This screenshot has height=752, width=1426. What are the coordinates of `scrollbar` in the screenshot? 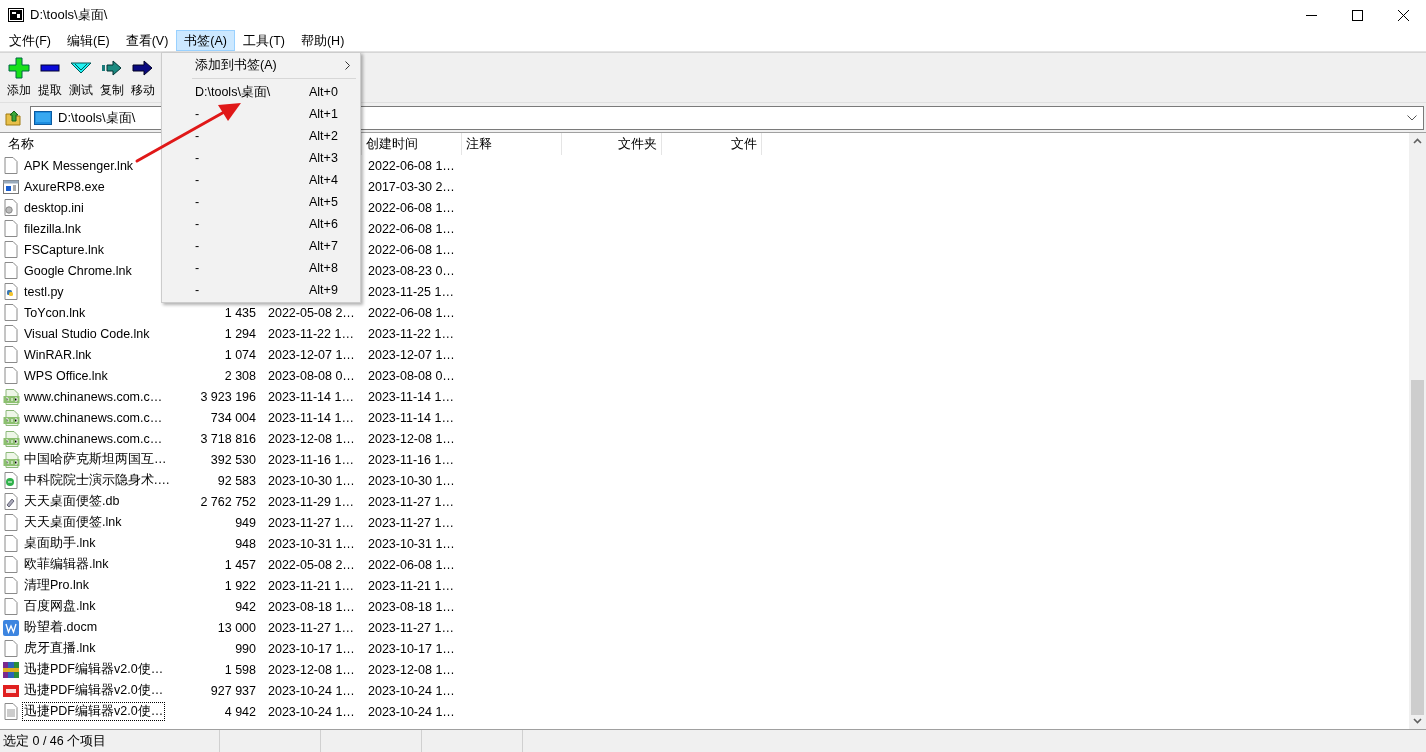 It's located at (1417, 431).